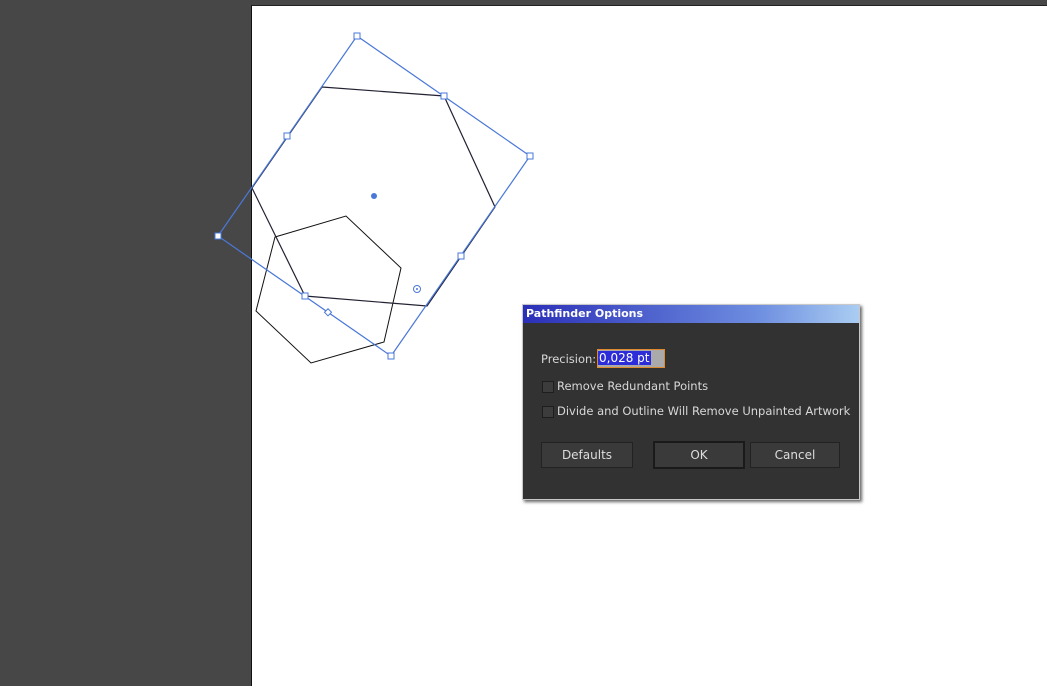 The image size is (1047, 686). Describe the element at coordinates (632, 386) in the screenshot. I see `remove-redundant-label: Remove Redundant Points` at that location.